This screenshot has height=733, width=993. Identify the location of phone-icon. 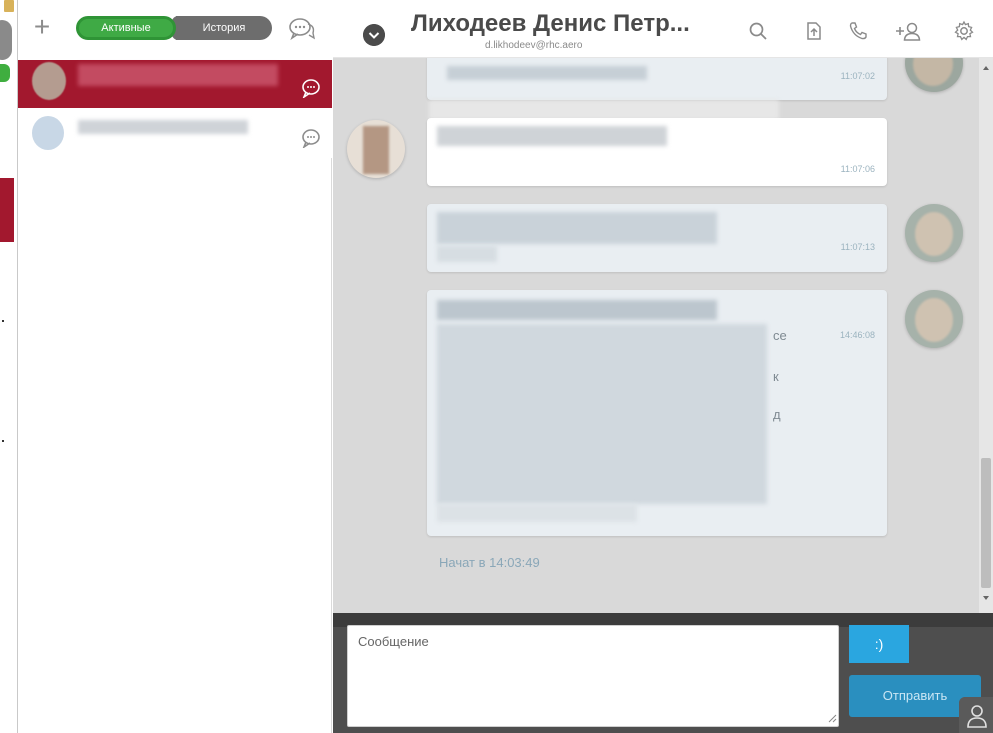
(858, 31).